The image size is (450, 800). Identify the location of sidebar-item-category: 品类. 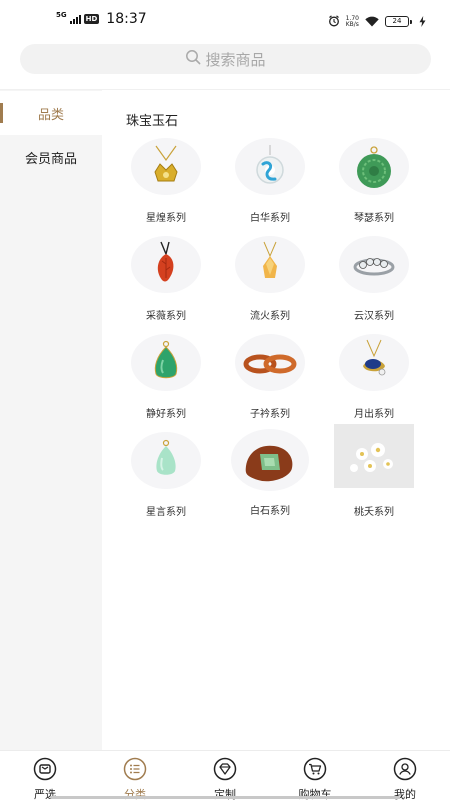
(51, 113).